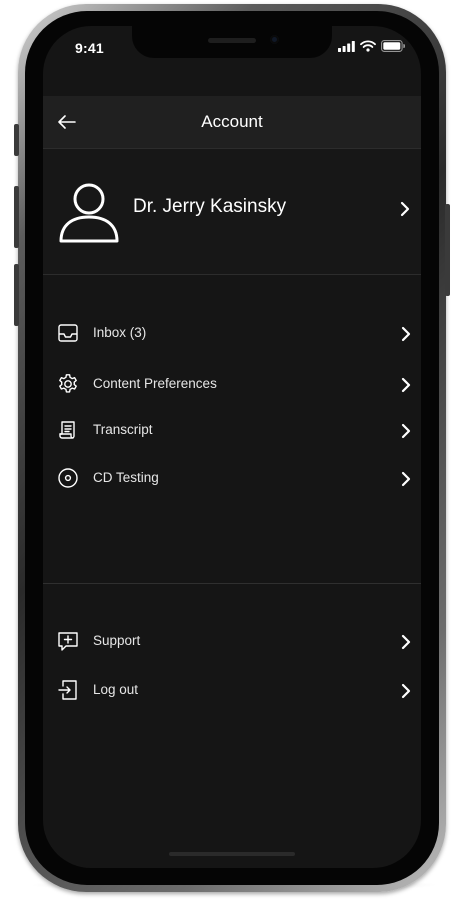  I want to click on menu-label-inbox: Inbox (3), so click(120, 332).